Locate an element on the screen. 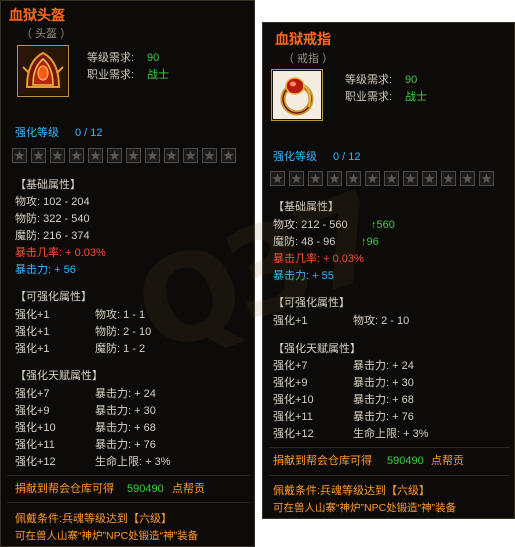  enh-attr: 物攻: 2 - 10 is located at coordinates (381, 321).